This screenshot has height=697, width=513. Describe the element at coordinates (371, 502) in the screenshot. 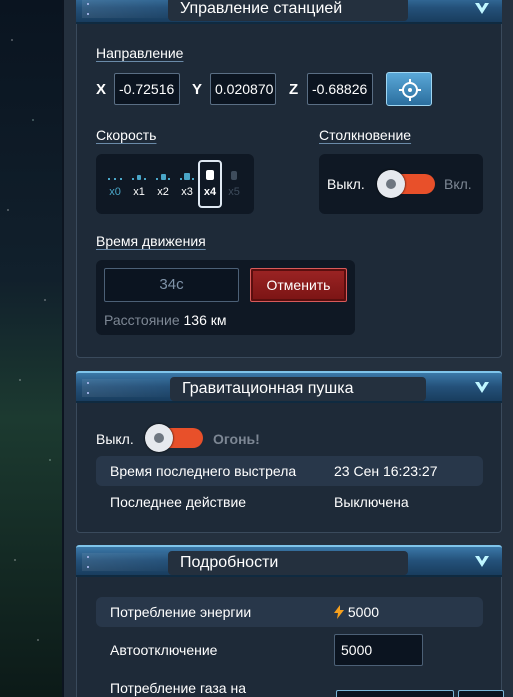

I see `last-action-value: Выключена` at that location.